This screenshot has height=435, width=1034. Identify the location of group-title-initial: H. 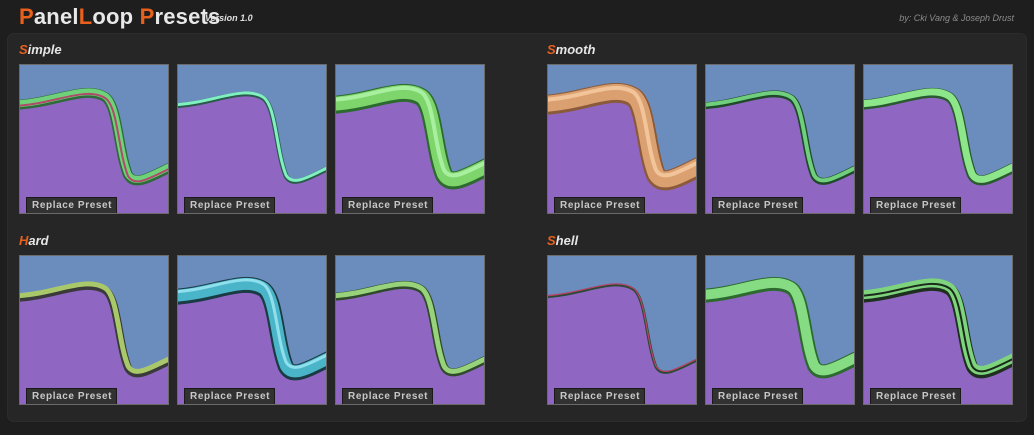
(24, 240).